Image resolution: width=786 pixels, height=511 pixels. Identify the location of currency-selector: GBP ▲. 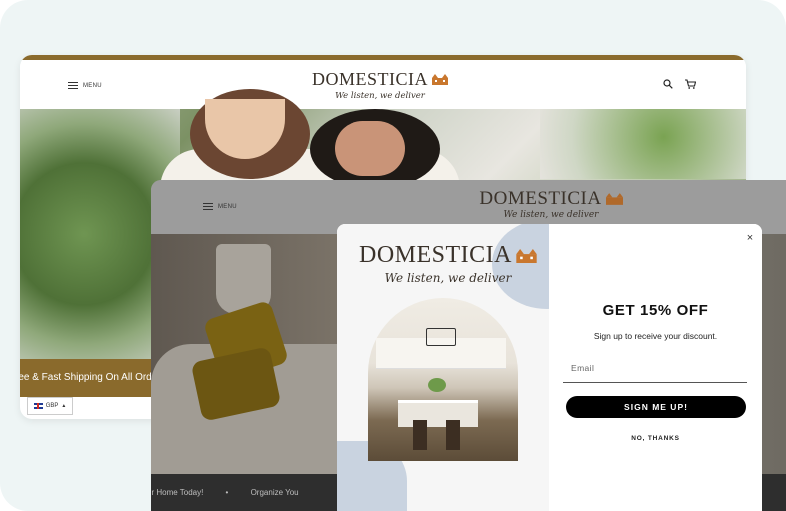
(50, 406).